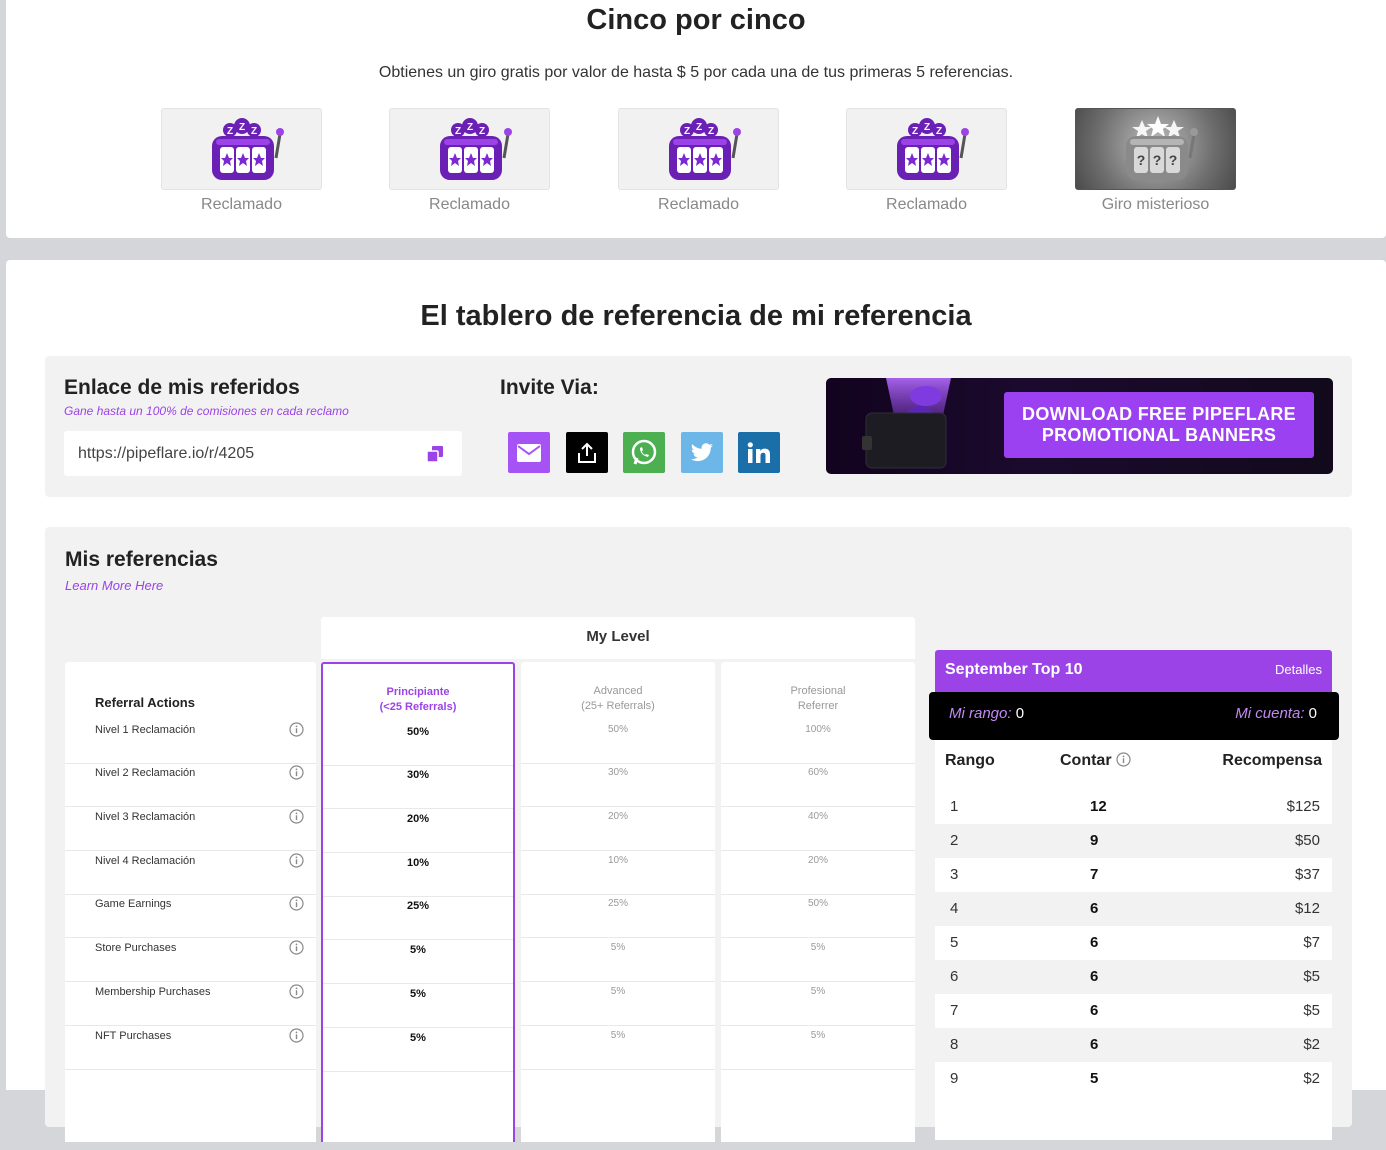  Describe the element at coordinates (435, 454) in the screenshot. I see `copy-icon` at that location.